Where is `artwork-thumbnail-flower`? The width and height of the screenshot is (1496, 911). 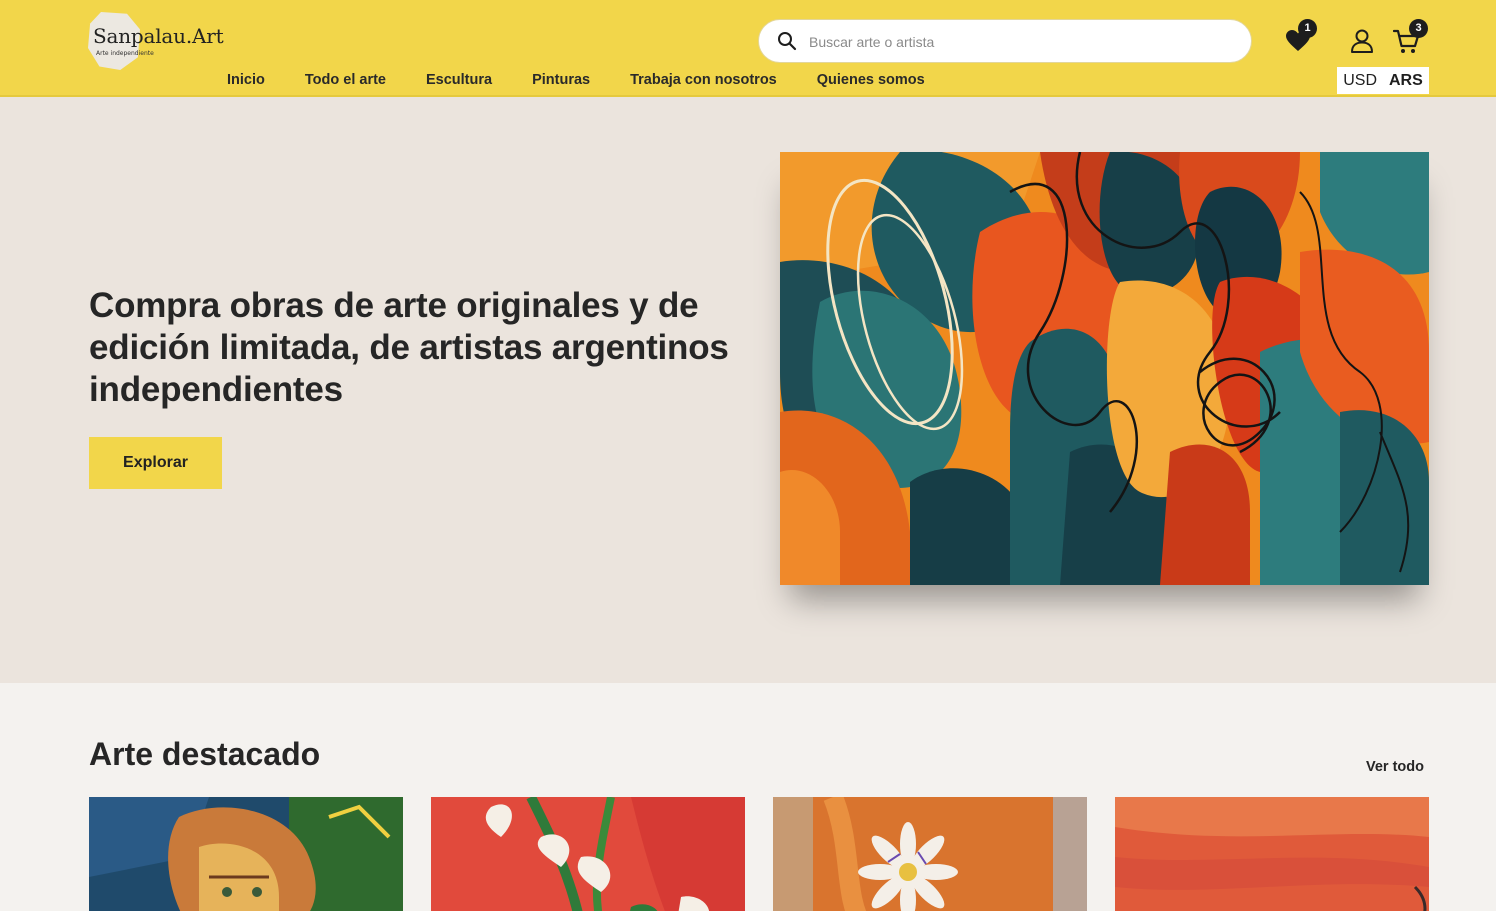 artwork-thumbnail-flower is located at coordinates (930, 854).